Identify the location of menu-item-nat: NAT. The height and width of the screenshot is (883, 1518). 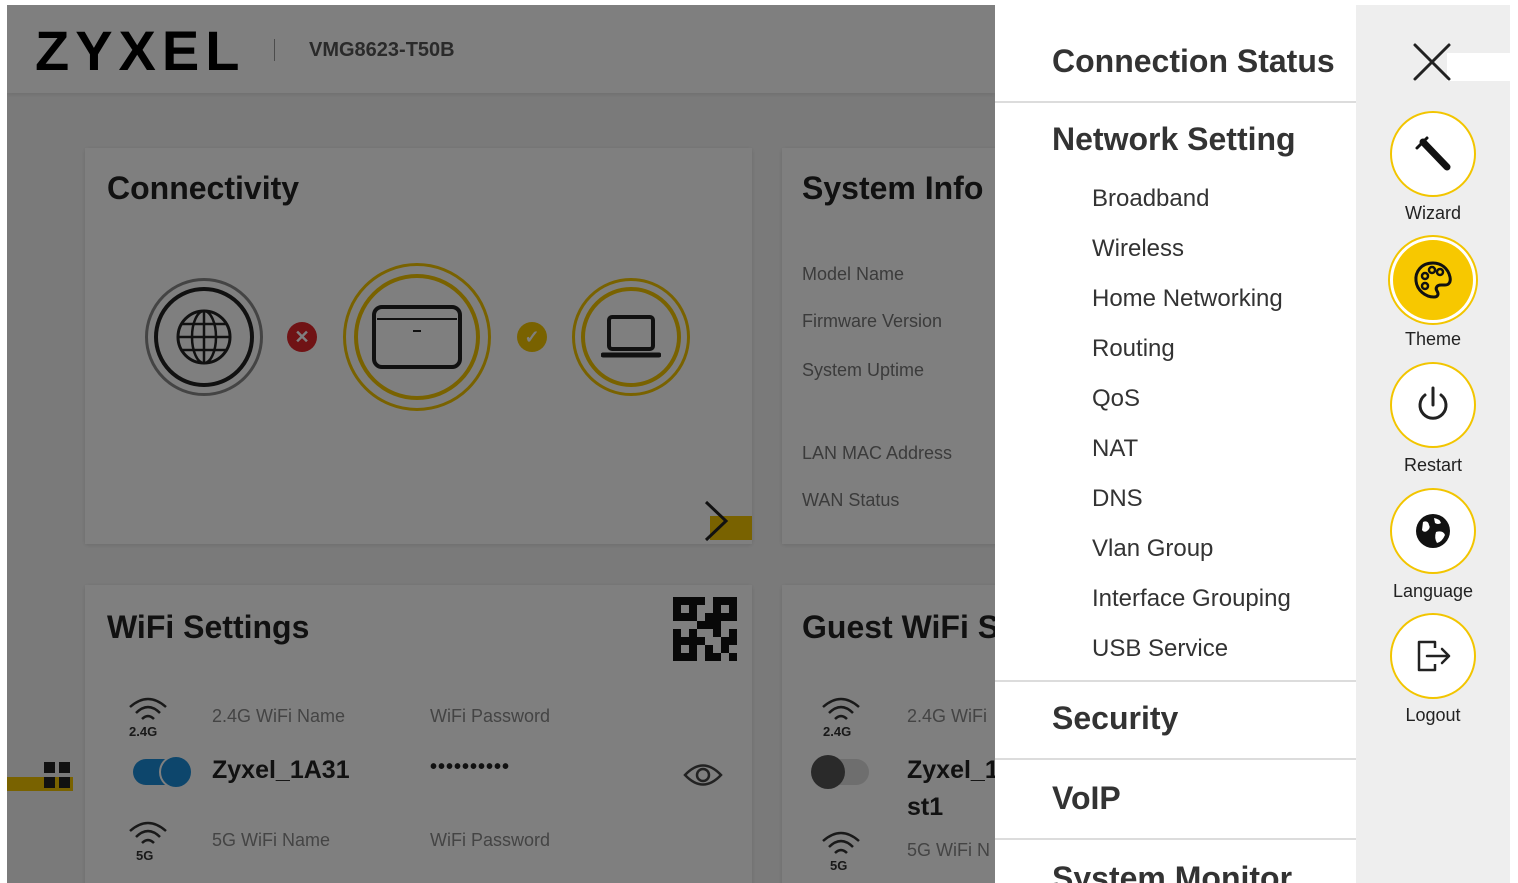
(1115, 449).